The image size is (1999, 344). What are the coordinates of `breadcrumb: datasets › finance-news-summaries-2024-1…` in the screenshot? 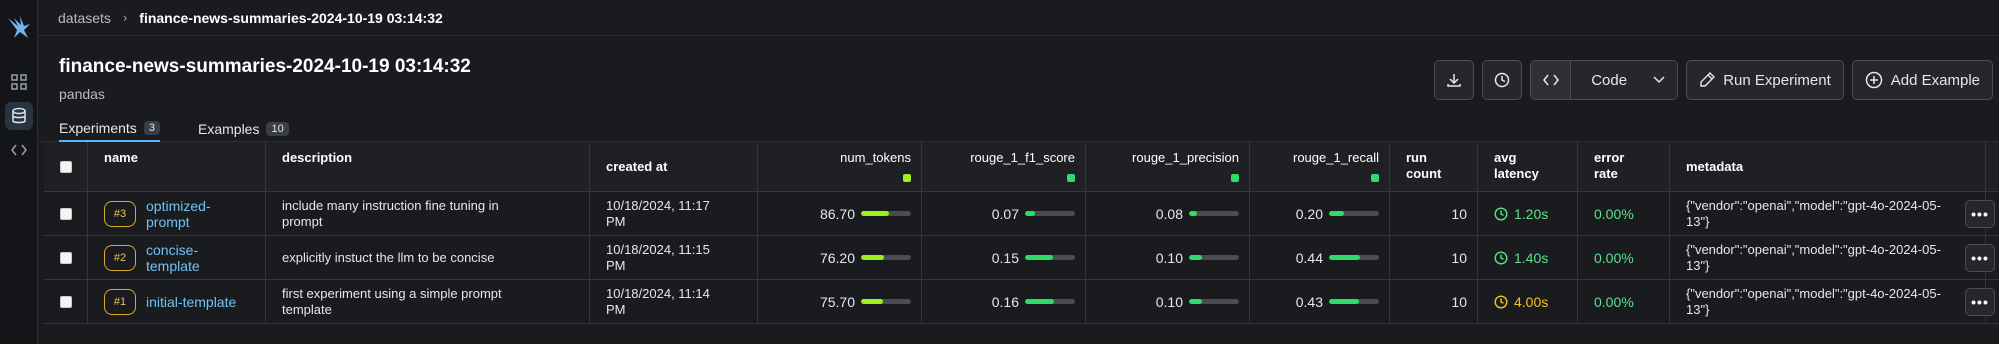 It's located at (1018, 18).